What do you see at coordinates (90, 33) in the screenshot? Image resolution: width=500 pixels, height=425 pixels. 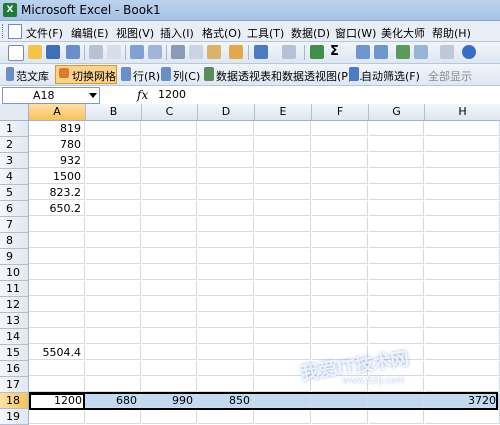 I see `menu-edit: 编辑(E)` at bounding box center [90, 33].